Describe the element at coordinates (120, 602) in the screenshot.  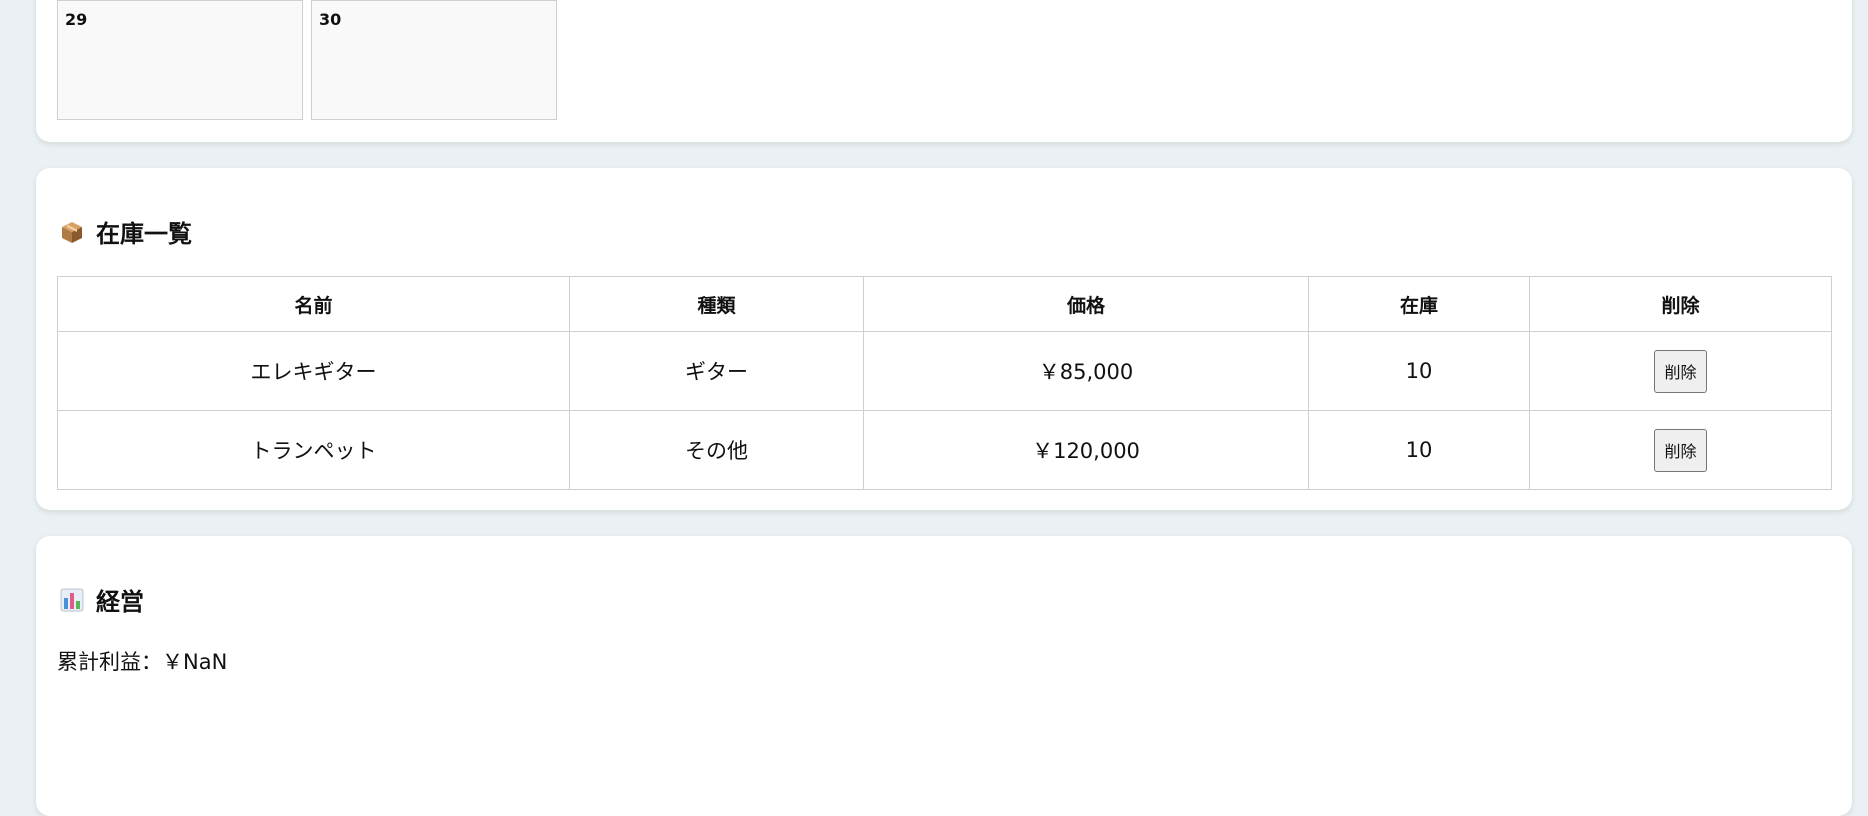
I see `management-title: 経営` at that location.